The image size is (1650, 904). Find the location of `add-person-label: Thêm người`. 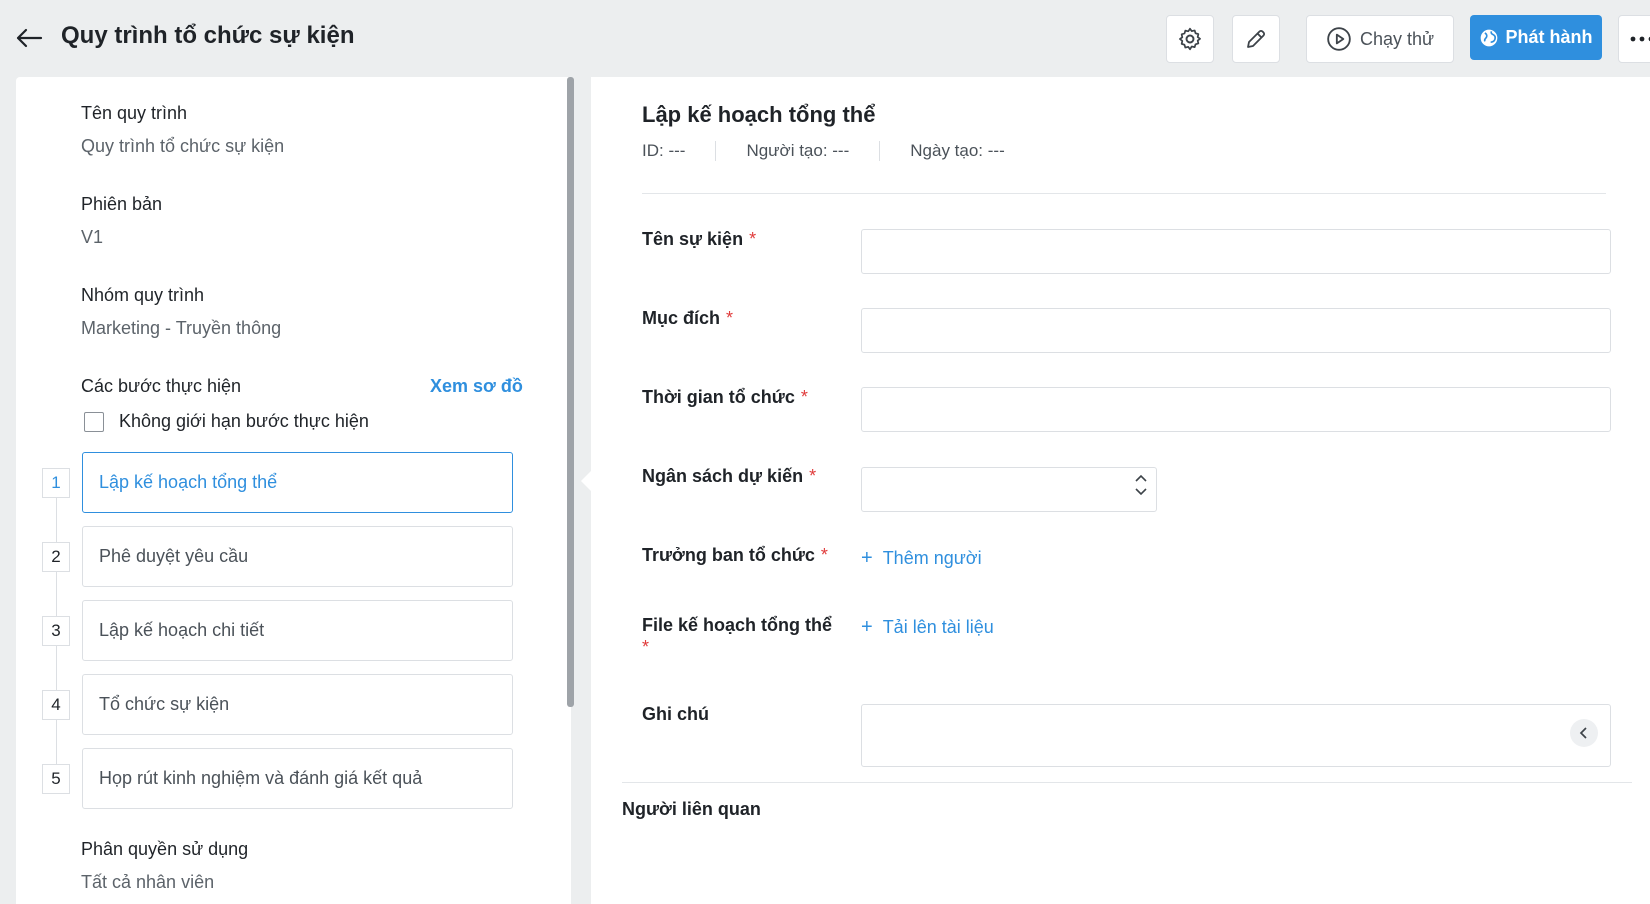

add-person-label: Thêm người is located at coordinates (932, 558).